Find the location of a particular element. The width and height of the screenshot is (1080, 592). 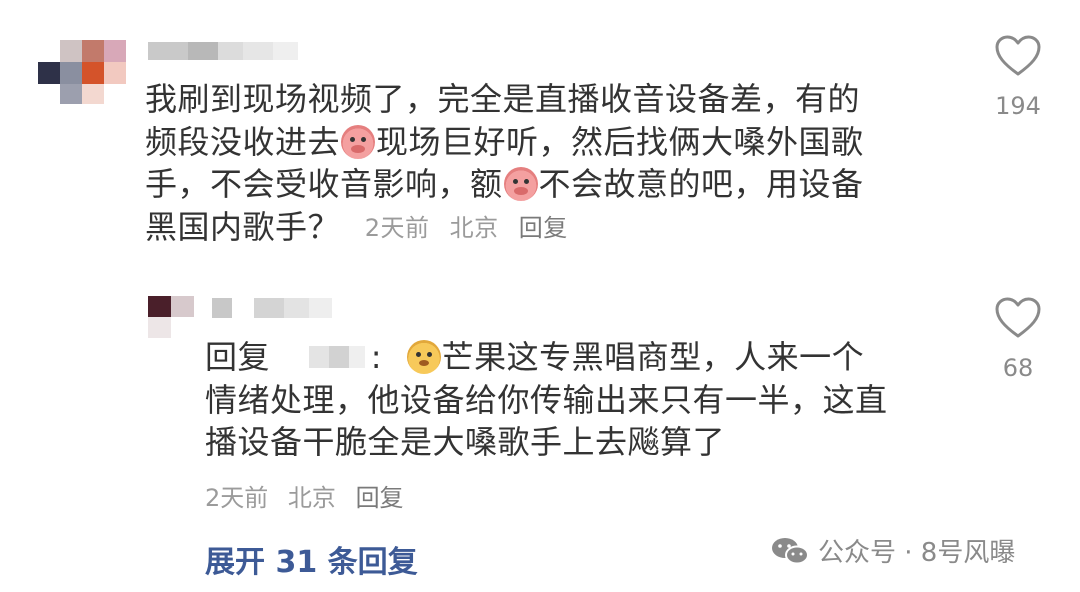

comment-line: 情绪处理，他设备给你传输出来只有一半，这直 is located at coordinates (546, 399).